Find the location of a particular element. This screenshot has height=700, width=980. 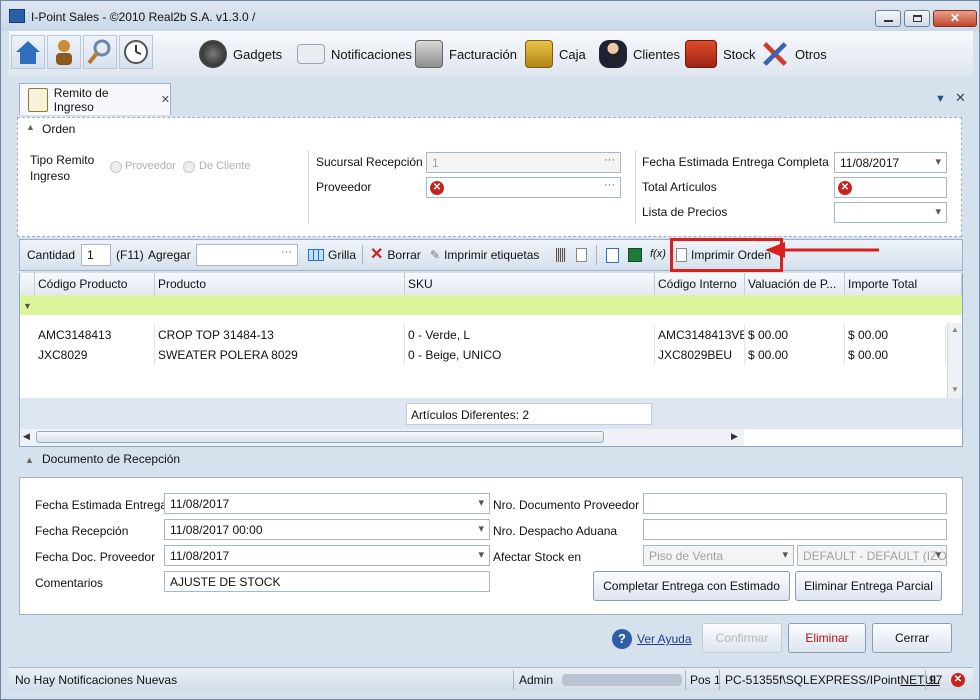

preview-icon is located at coordinates (612, 255).